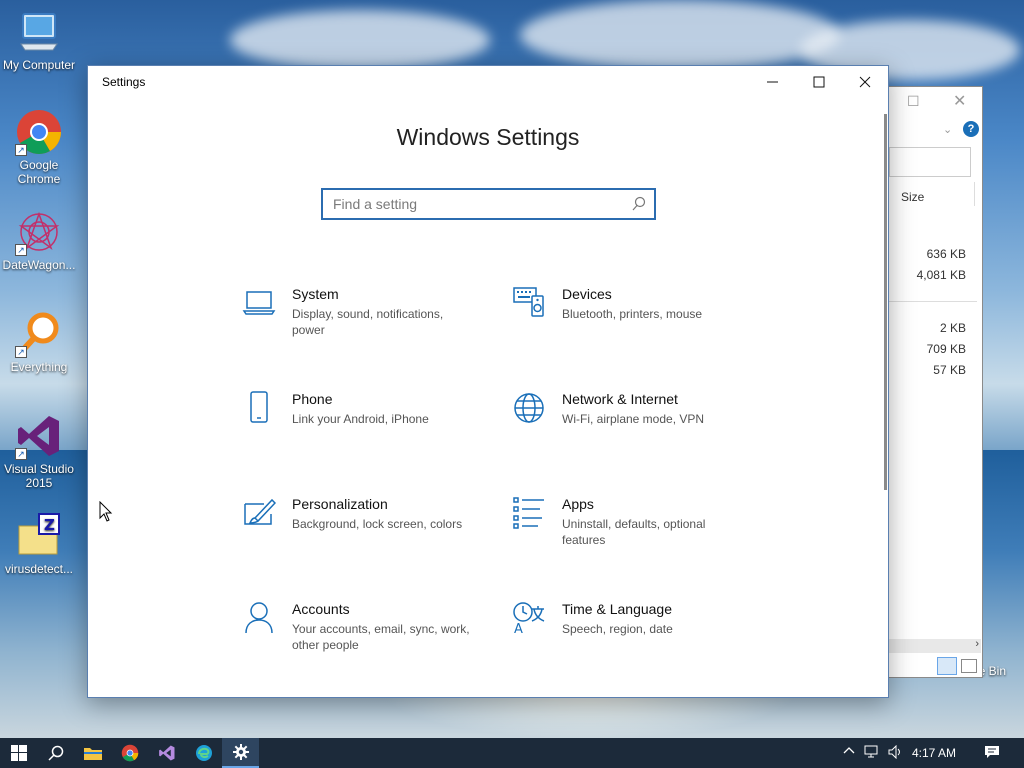 Image resolution: width=1024 pixels, height=768 pixels. I want to click on file-size: 709 KB, so click(946, 349).